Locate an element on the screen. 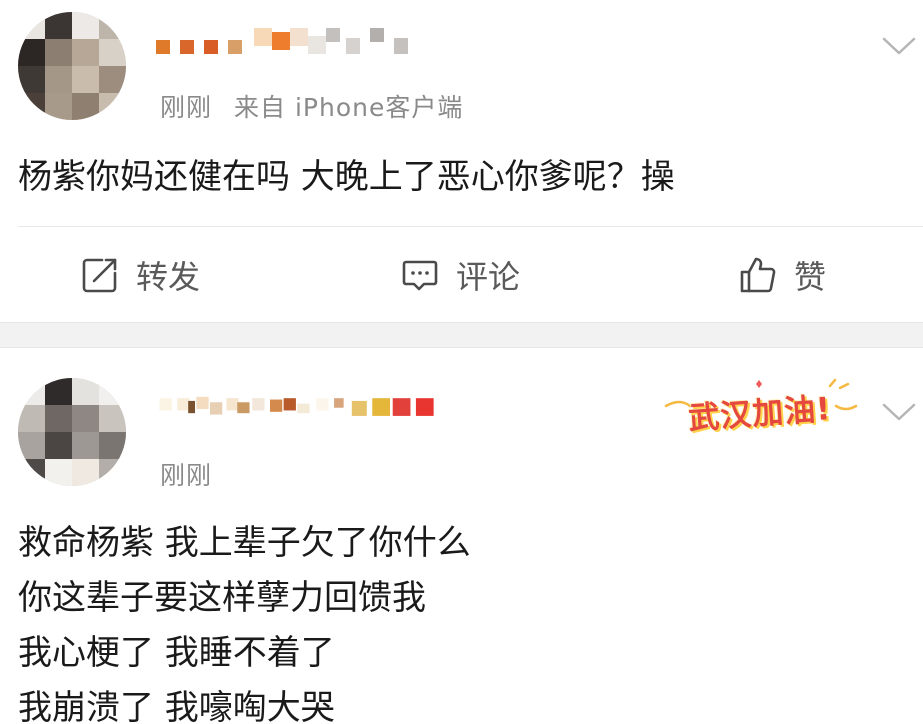 This screenshot has width=923, height=724. content-line: 我崩溃了 我嚎啕大哭 is located at coordinates (176, 706).